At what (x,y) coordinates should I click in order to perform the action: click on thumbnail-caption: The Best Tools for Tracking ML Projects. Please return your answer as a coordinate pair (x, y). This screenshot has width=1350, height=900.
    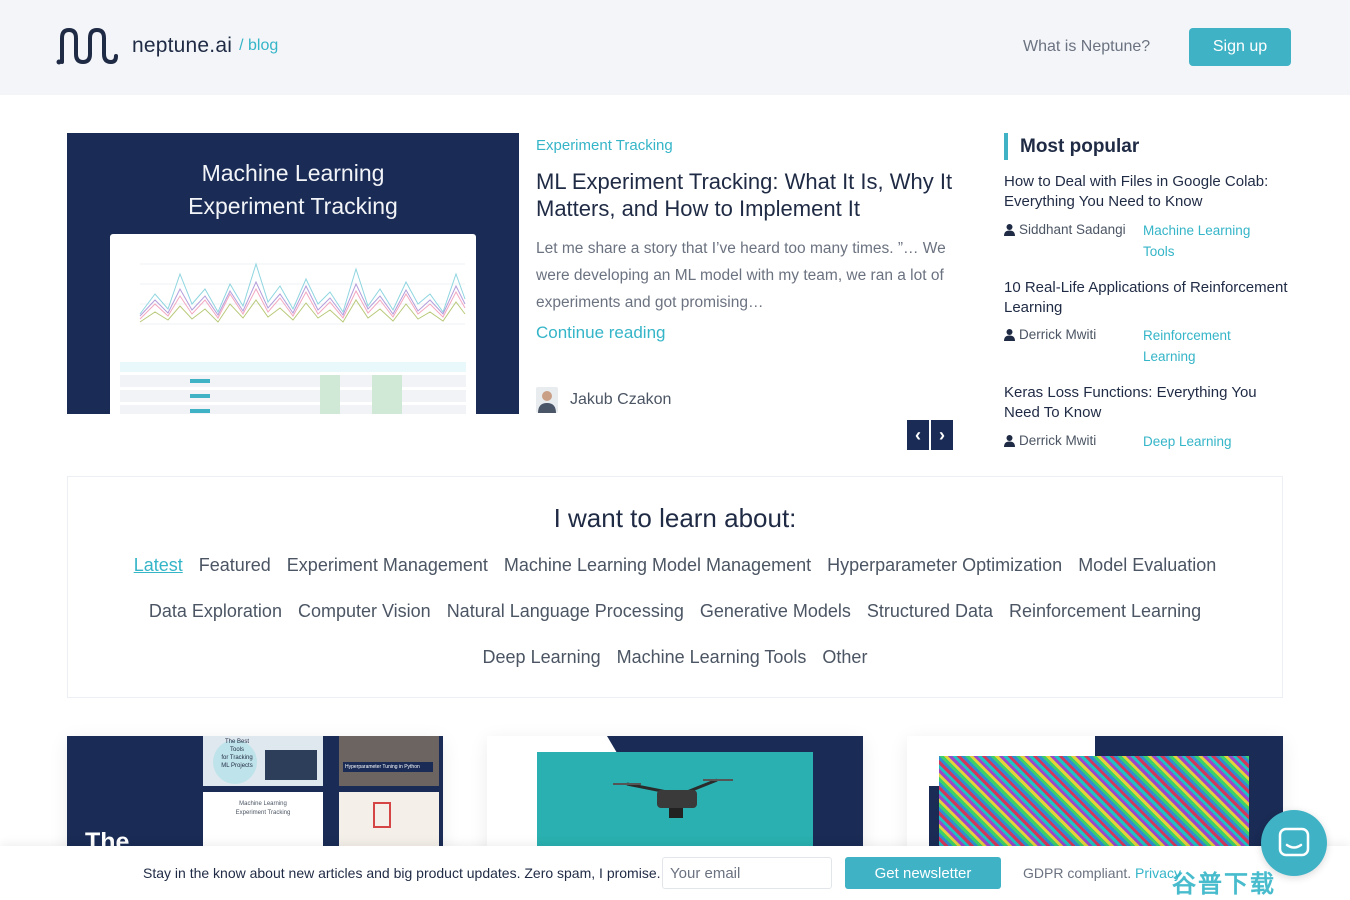
    Looking at the image, I should click on (237, 754).